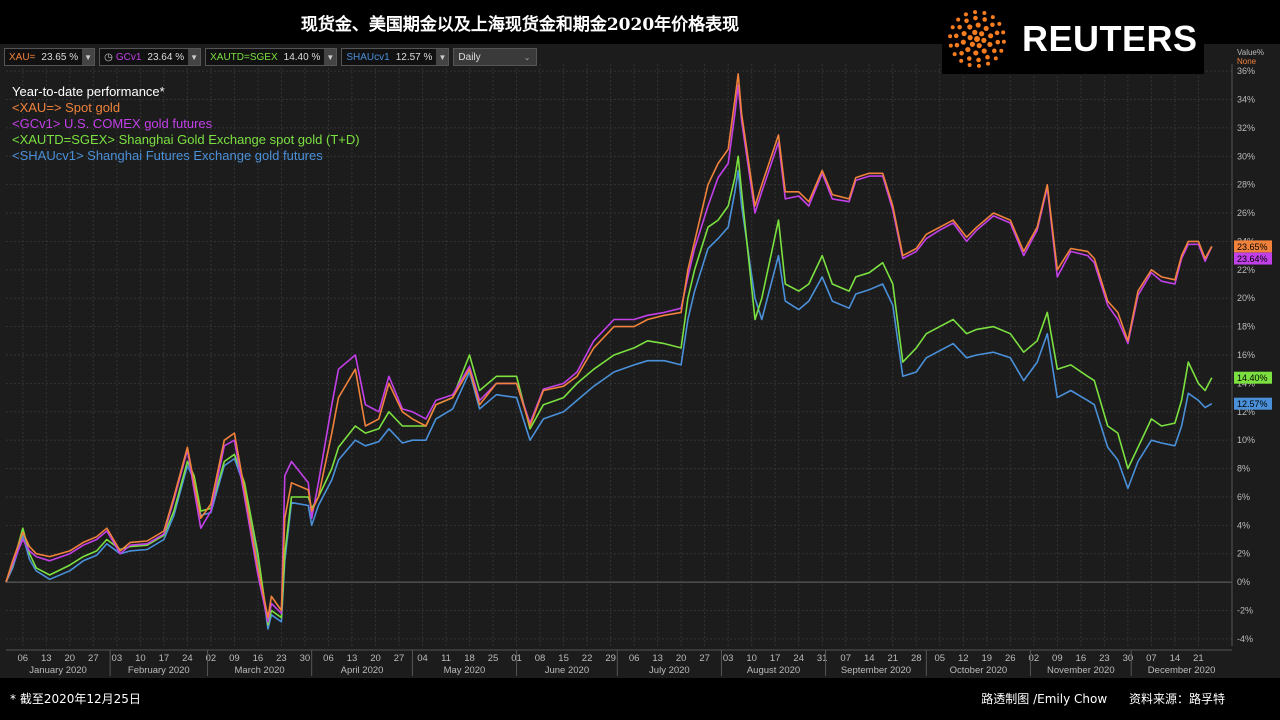  Describe the element at coordinates (1246, 327) in the screenshot. I see `y-tick-label: 18%` at that location.